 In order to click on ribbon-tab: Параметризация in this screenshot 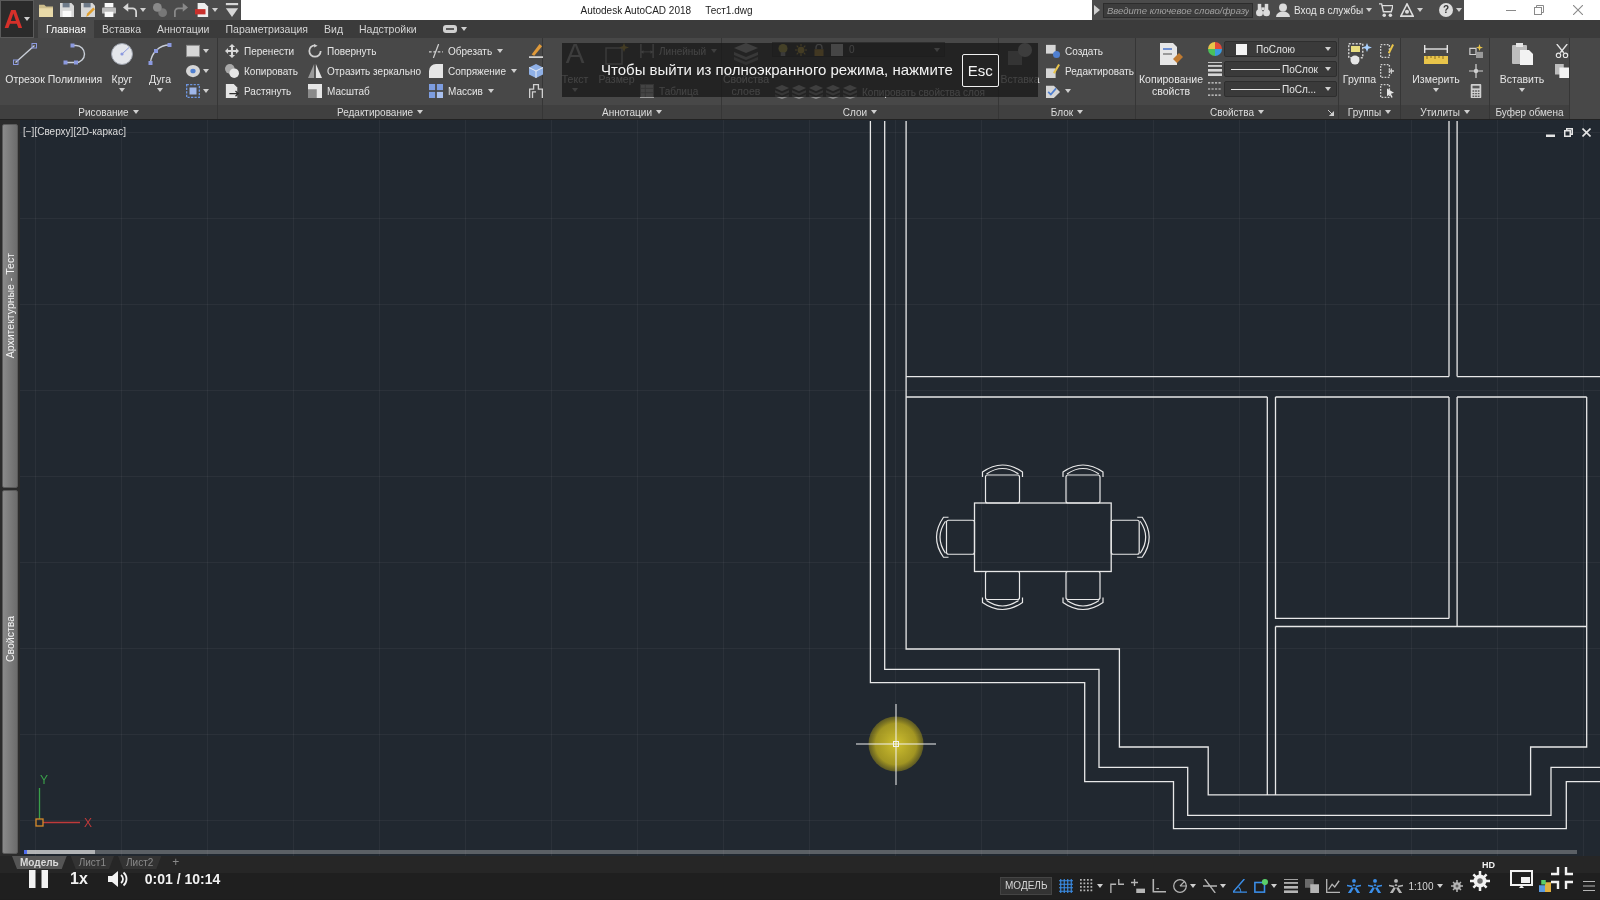, I will do `click(266, 29)`.